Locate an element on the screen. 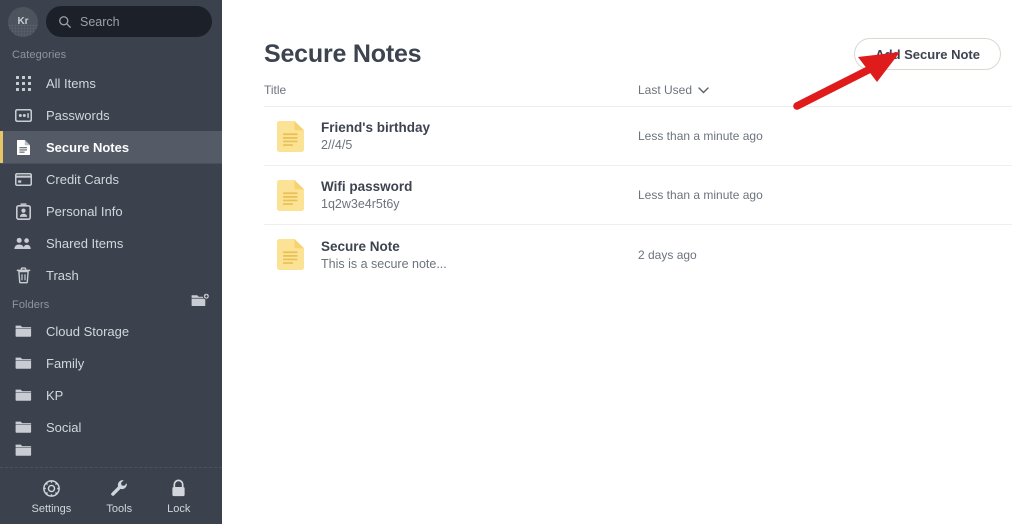 The image size is (1024, 524). tools-button: Tools is located at coordinates (119, 496).